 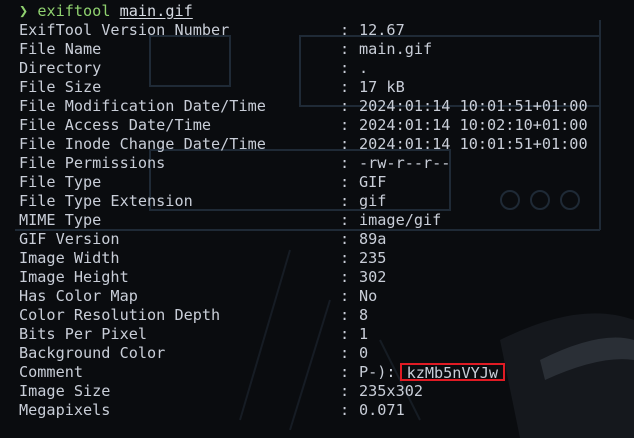 I want to click on exif-row: Bits Per Pixel:1, so click(x=193, y=334).